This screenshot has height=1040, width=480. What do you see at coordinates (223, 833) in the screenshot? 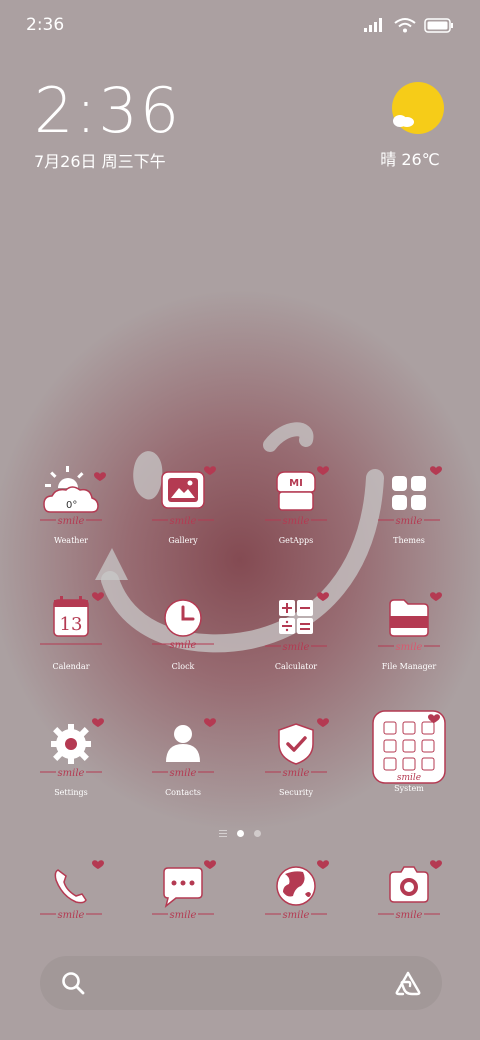
I see `menu-lines-icon` at bounding box center [223, 833].